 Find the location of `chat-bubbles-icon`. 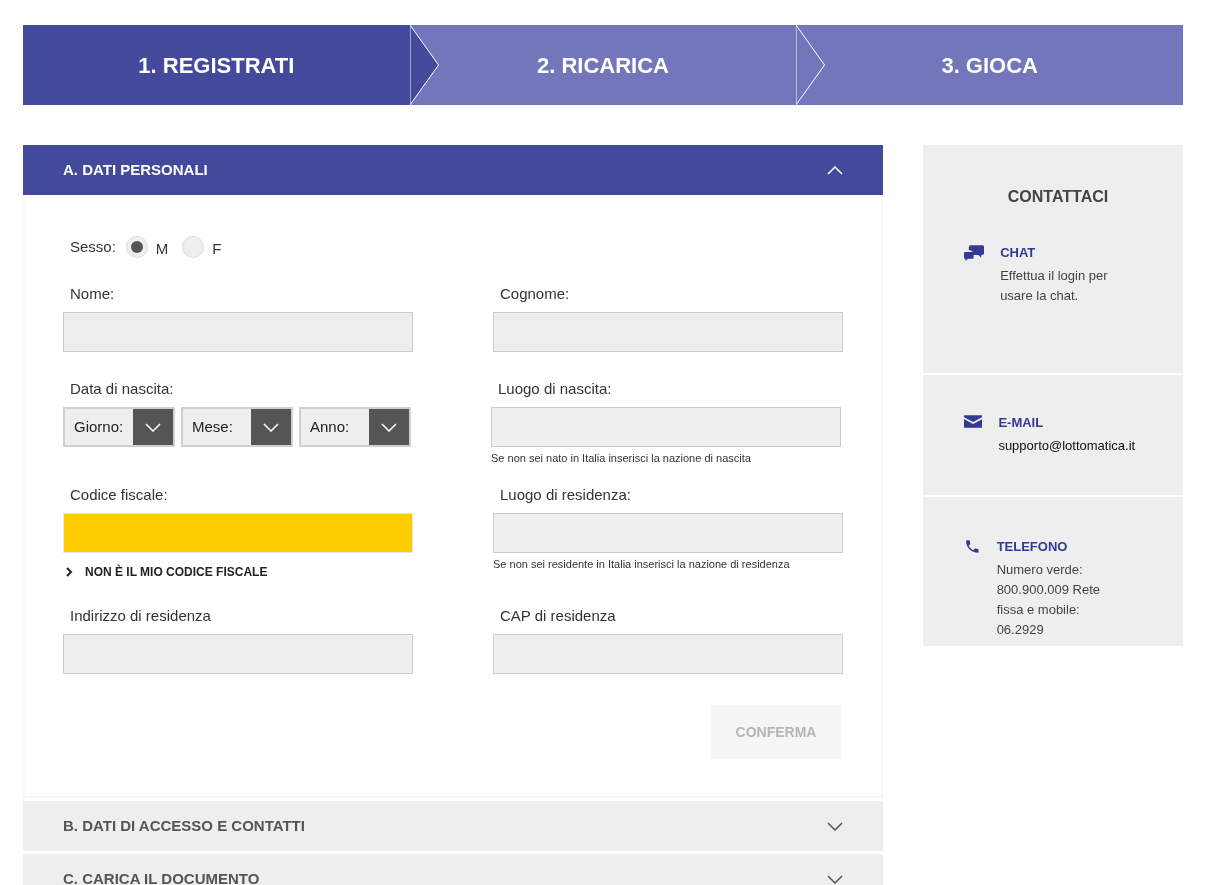

chat-bubbles-icon is located at coordinates (974, 253).